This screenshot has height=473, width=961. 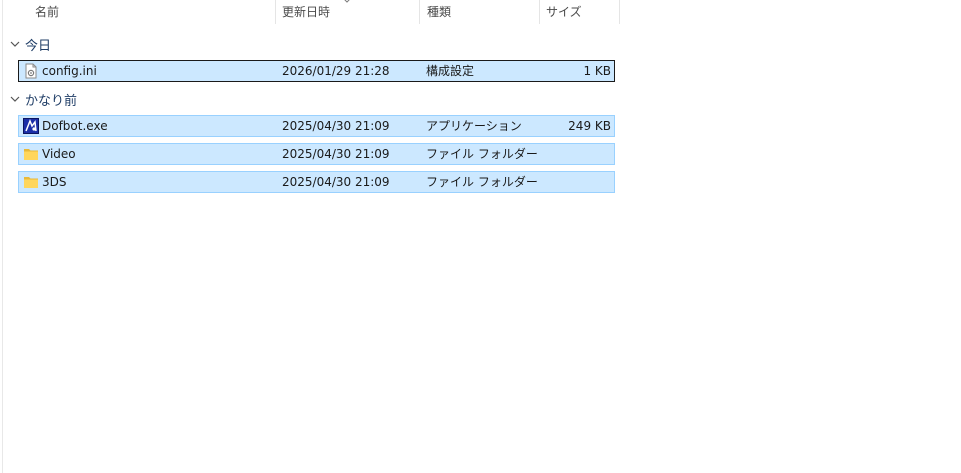 What do you see at coordinates (54, 182) in the screenshot?
I see `file-name: 3DS` at bounding box center [54, 182].